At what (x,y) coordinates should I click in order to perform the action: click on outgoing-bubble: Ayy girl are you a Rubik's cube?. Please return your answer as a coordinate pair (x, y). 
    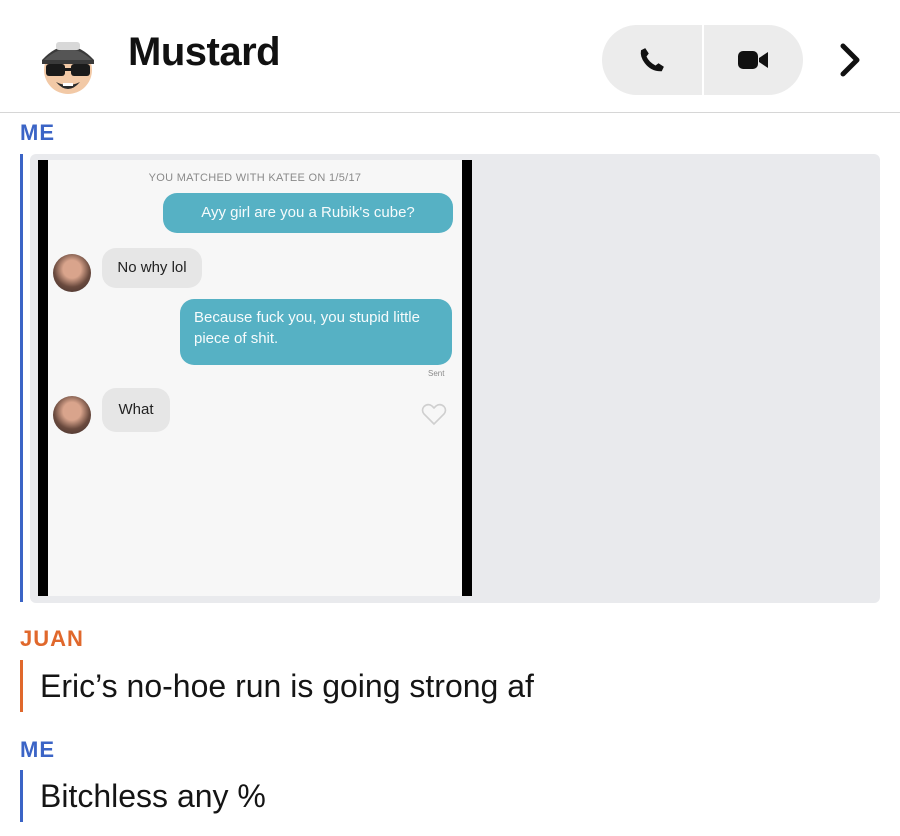
    Looking at the image, I should click on (308, 213).